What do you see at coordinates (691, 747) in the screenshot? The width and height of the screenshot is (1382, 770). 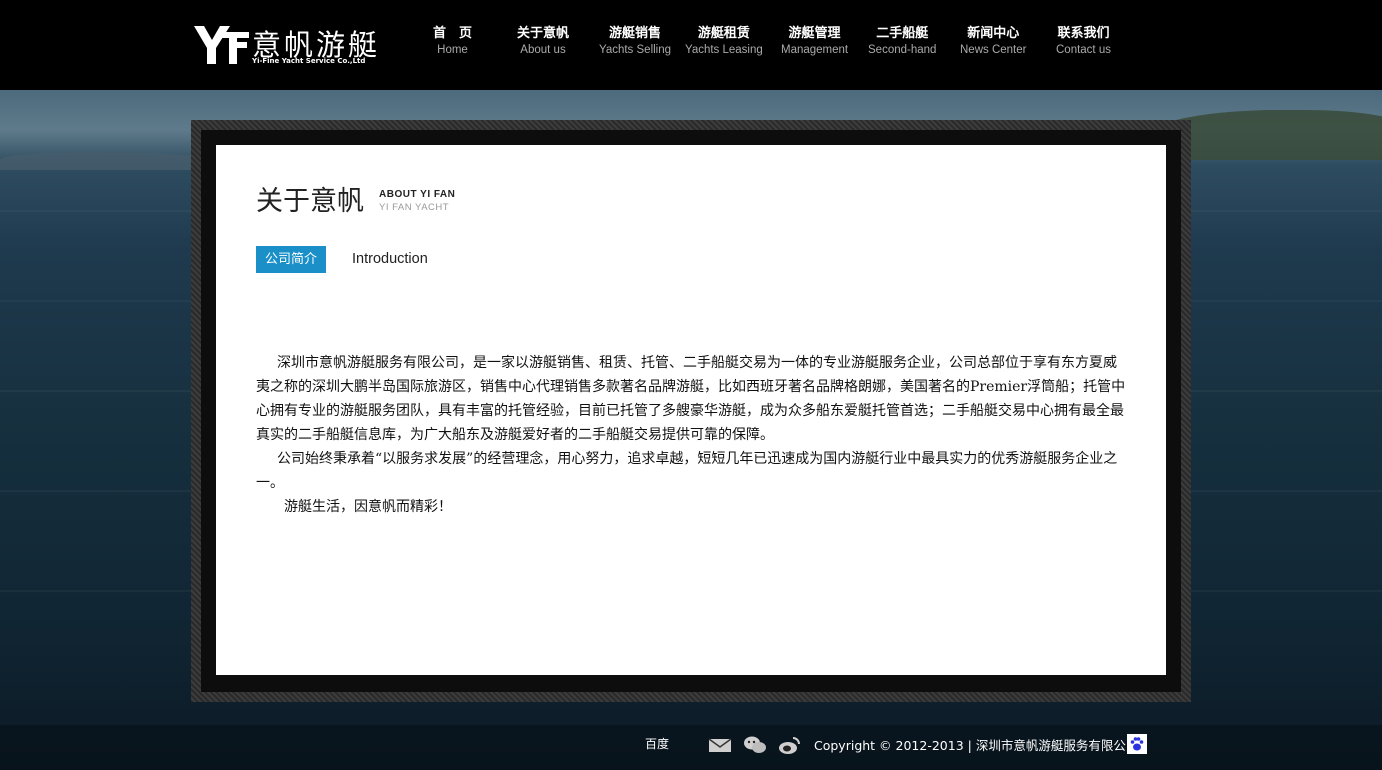 I see `site-footer: 百度 Copyright © 2012-2013 | 深圳市意帆游艇服务有限公司` at bounding box center [691, 747].